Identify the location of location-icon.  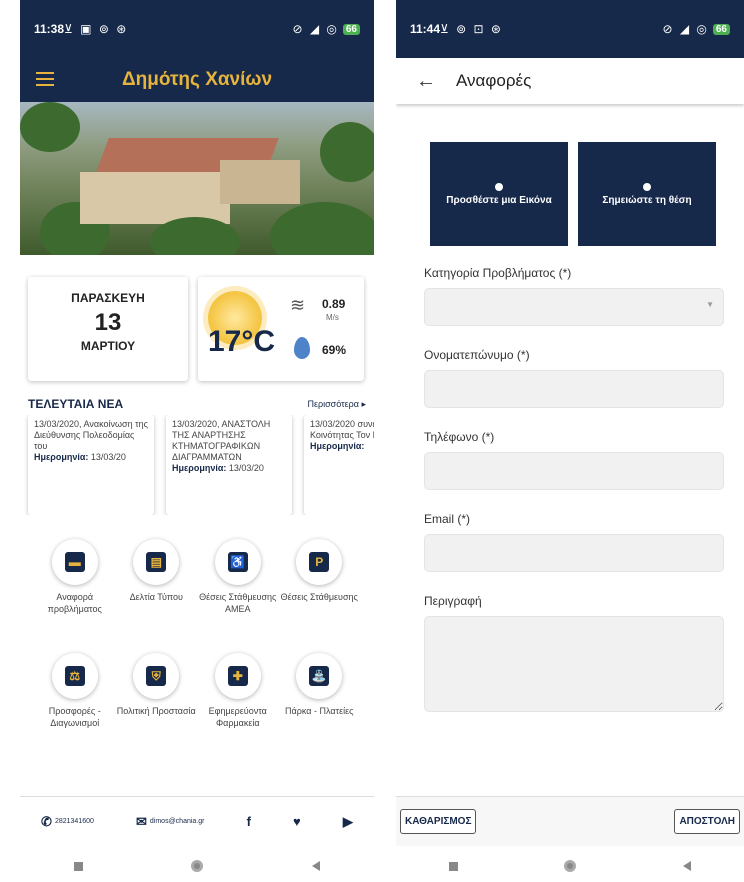
(647, 186).